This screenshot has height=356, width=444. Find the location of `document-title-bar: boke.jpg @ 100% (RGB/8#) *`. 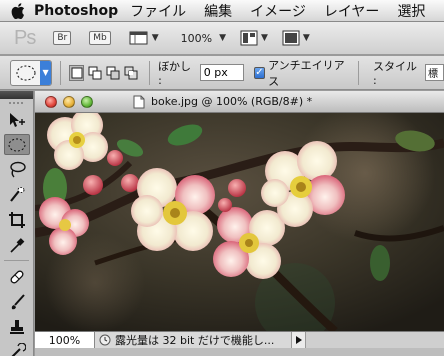

document-title-bar: boke.jpg @ 100% (RGB/8#) * is located at coordinates (239, 102).